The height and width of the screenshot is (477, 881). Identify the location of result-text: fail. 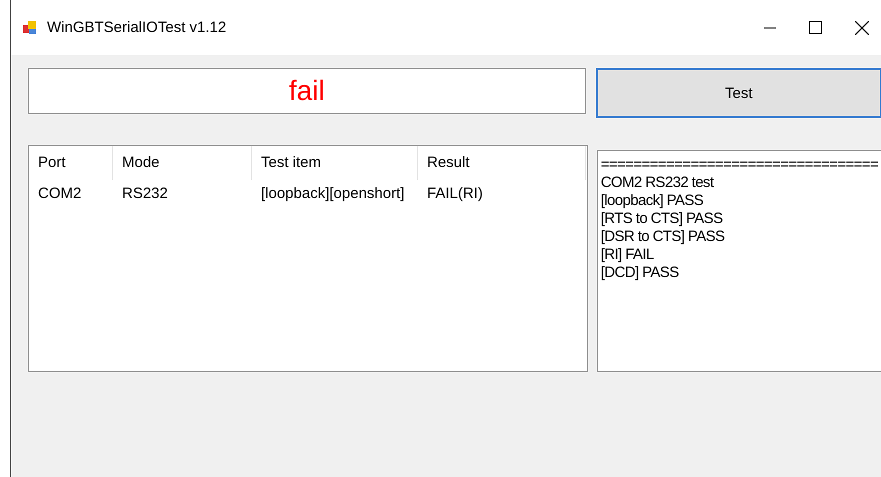
(306, 91).